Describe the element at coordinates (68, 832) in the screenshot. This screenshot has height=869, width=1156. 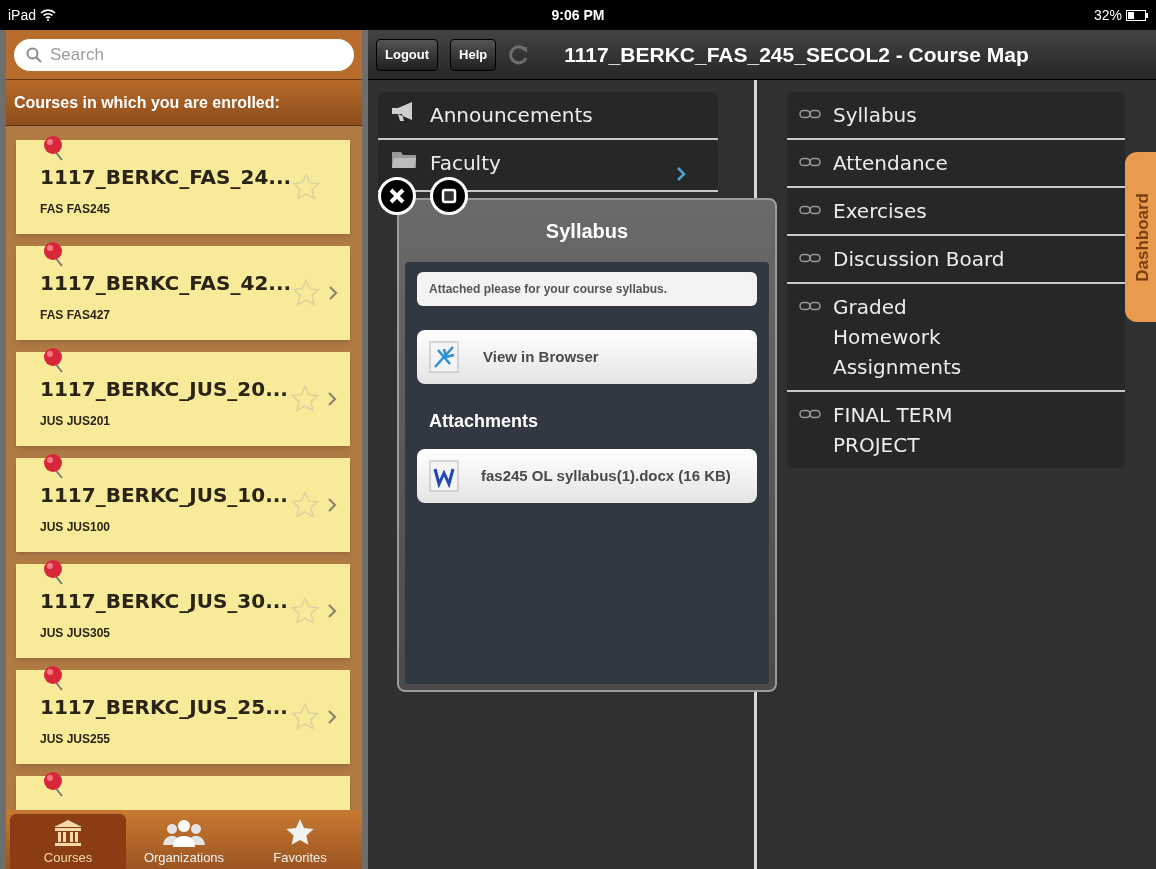
I see `building-icon` at that location.